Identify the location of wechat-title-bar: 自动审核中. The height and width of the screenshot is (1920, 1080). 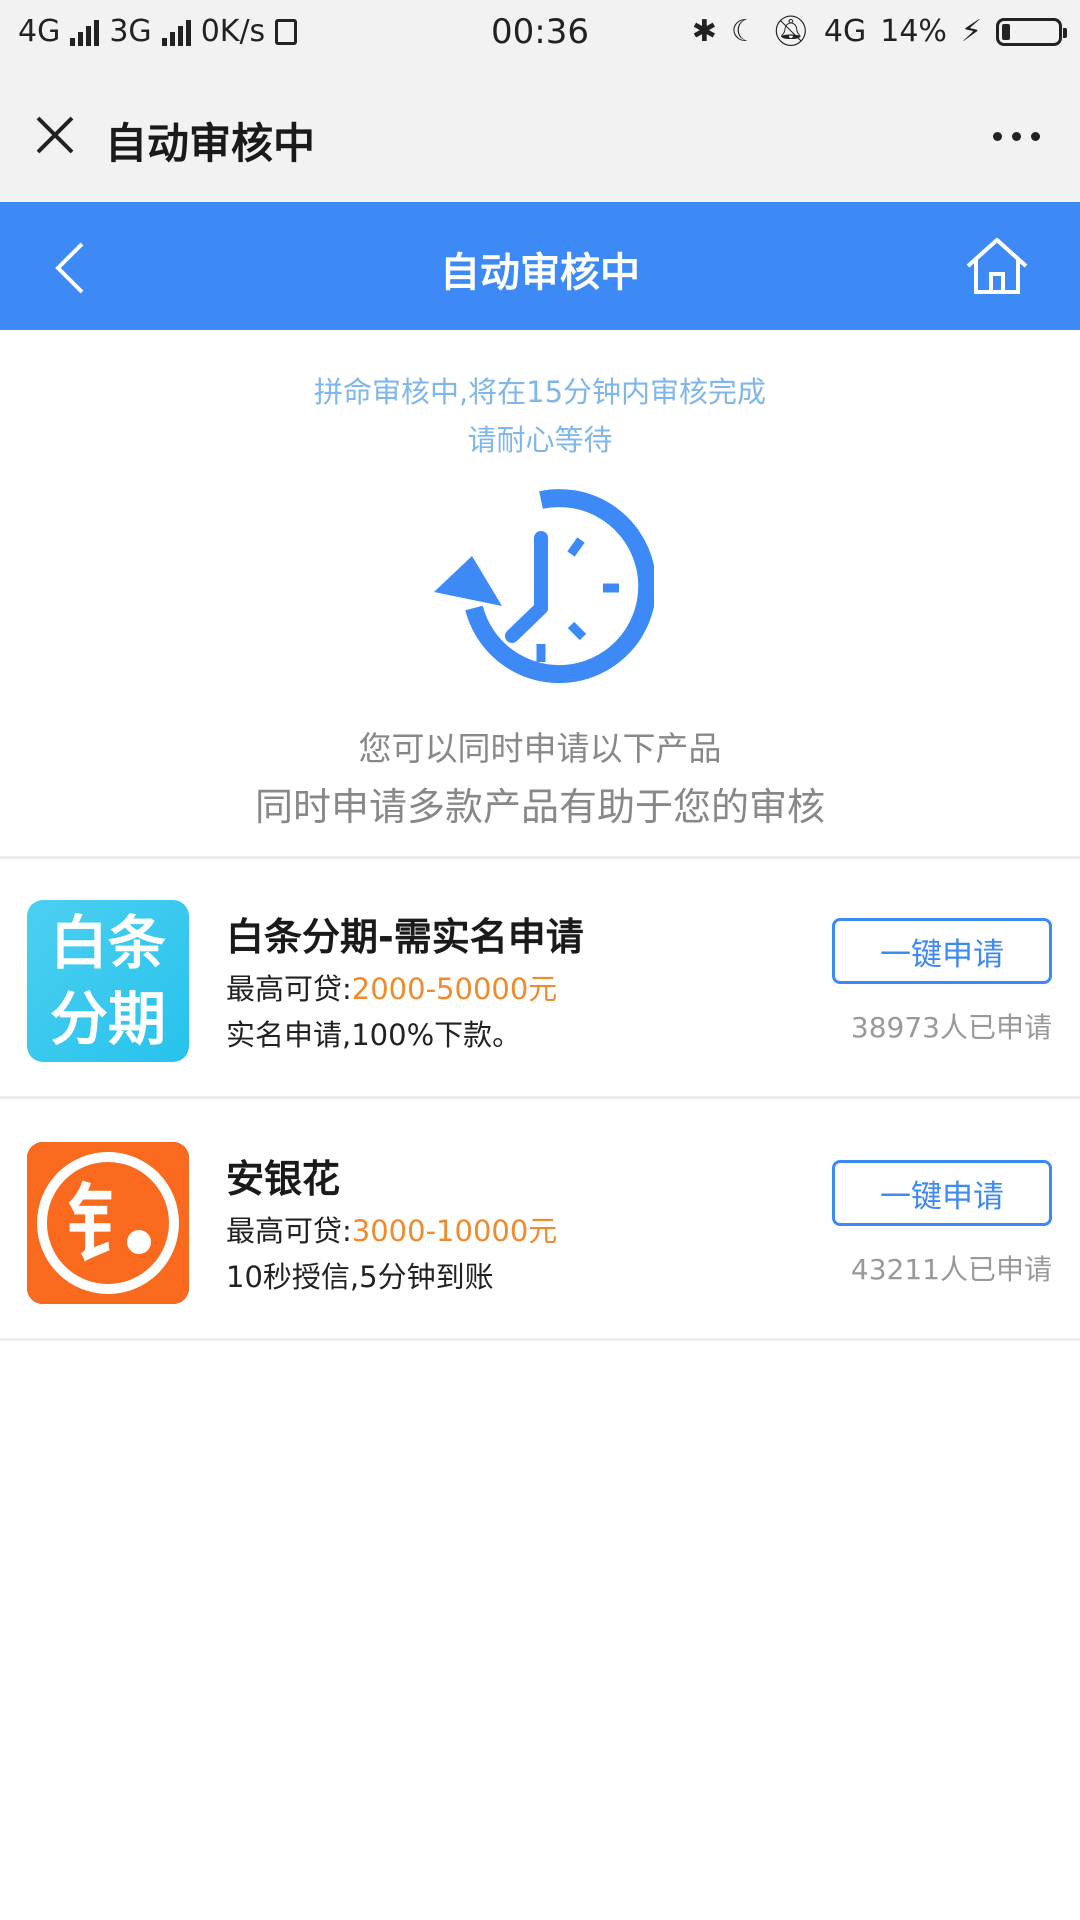
(540, 137).